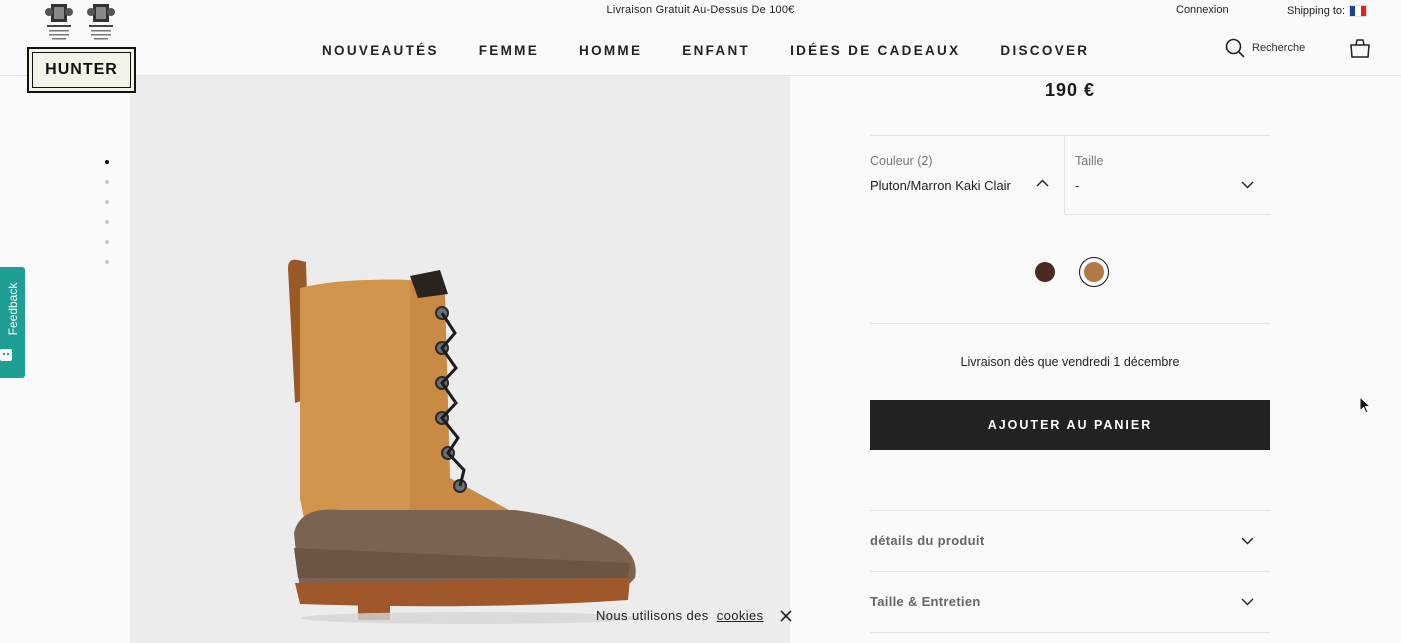 This screenshot has width=1401, height=643. I want to click on add-to-cart-button: AJOUTER AU PANIER, so click(1070, 425).